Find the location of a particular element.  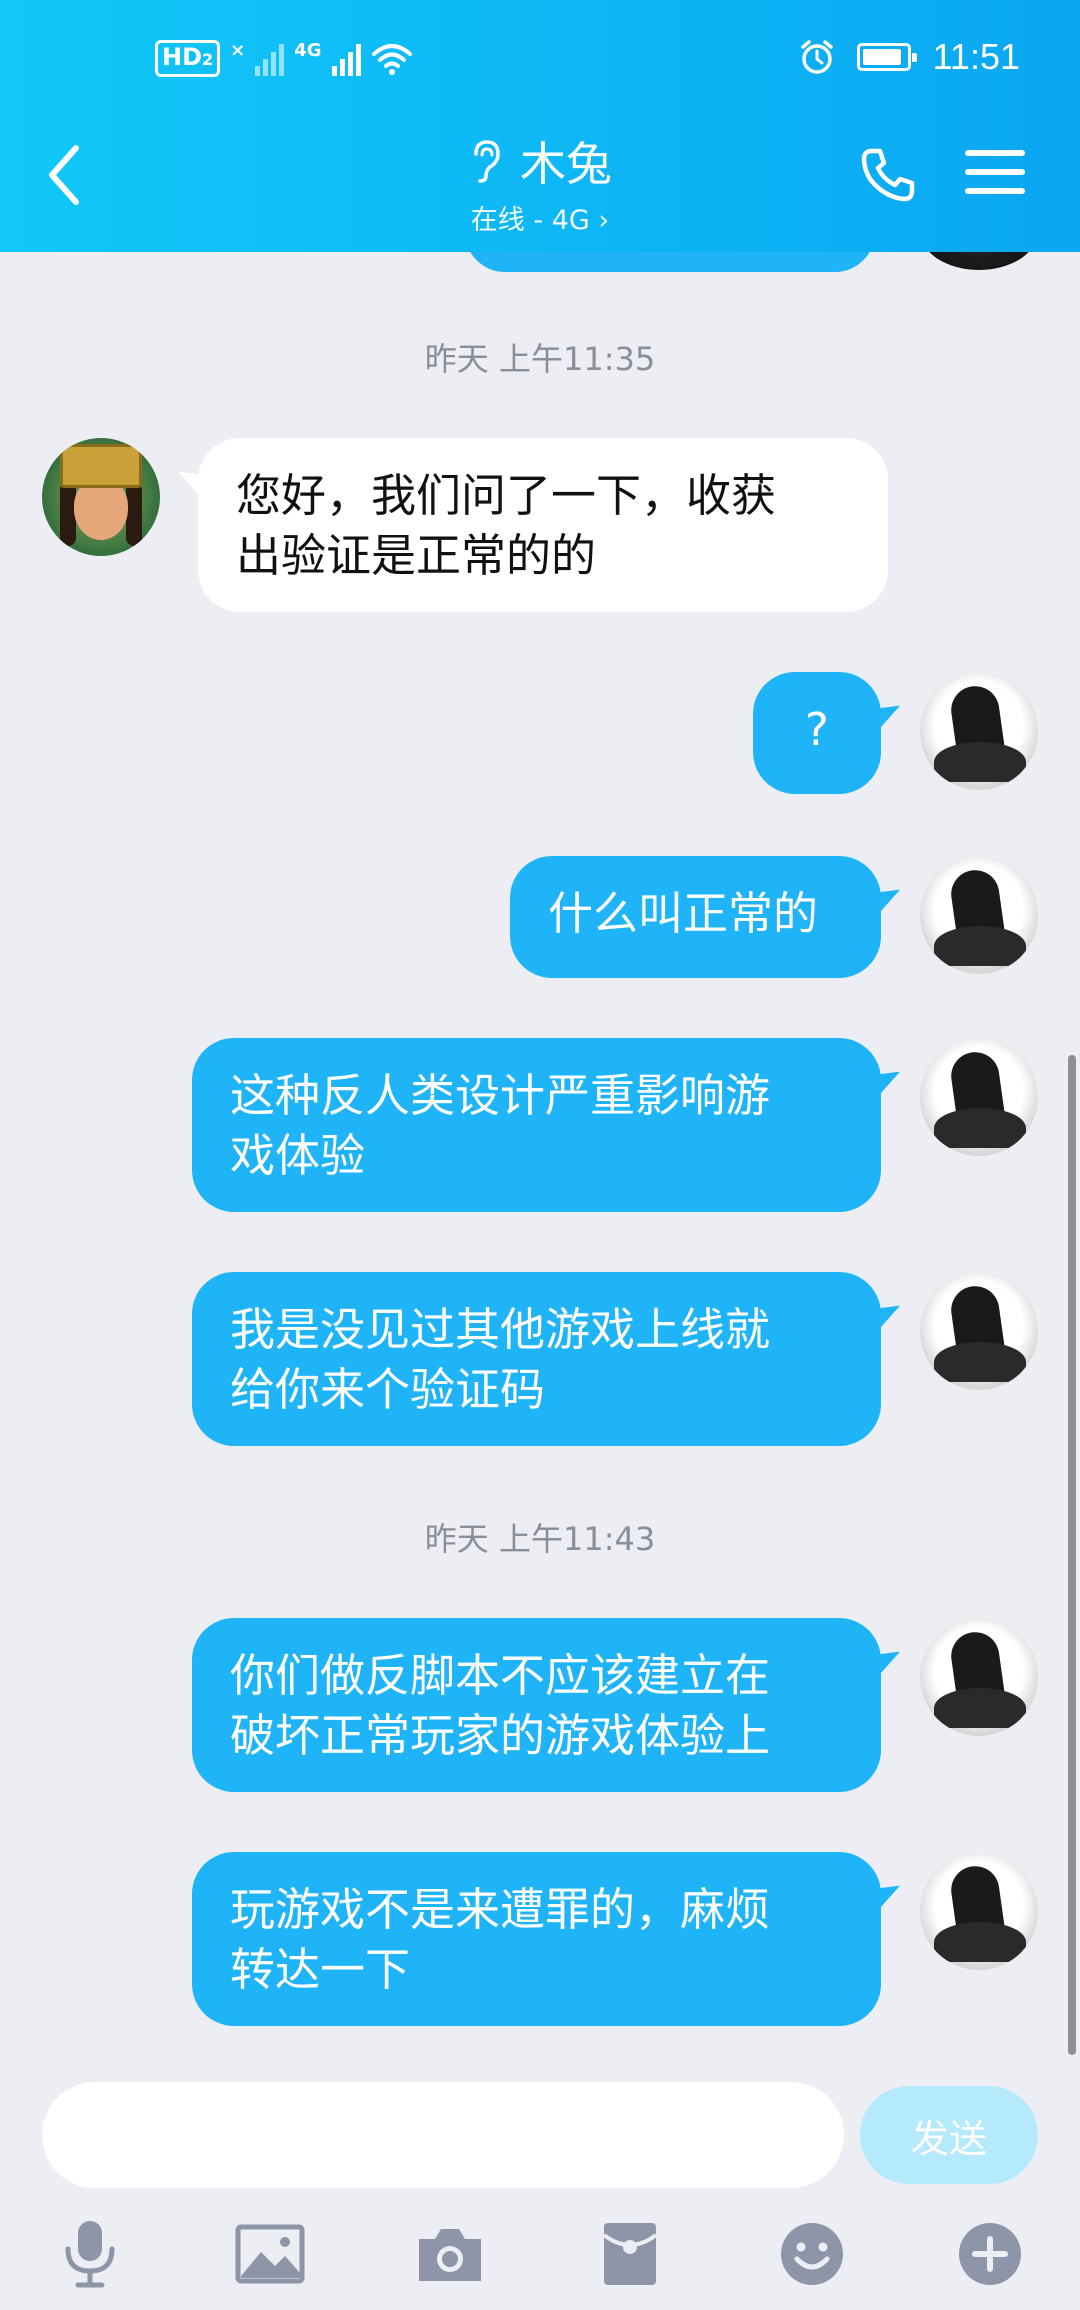

signal-icon-sim2 is located at coordinates (346, 59).